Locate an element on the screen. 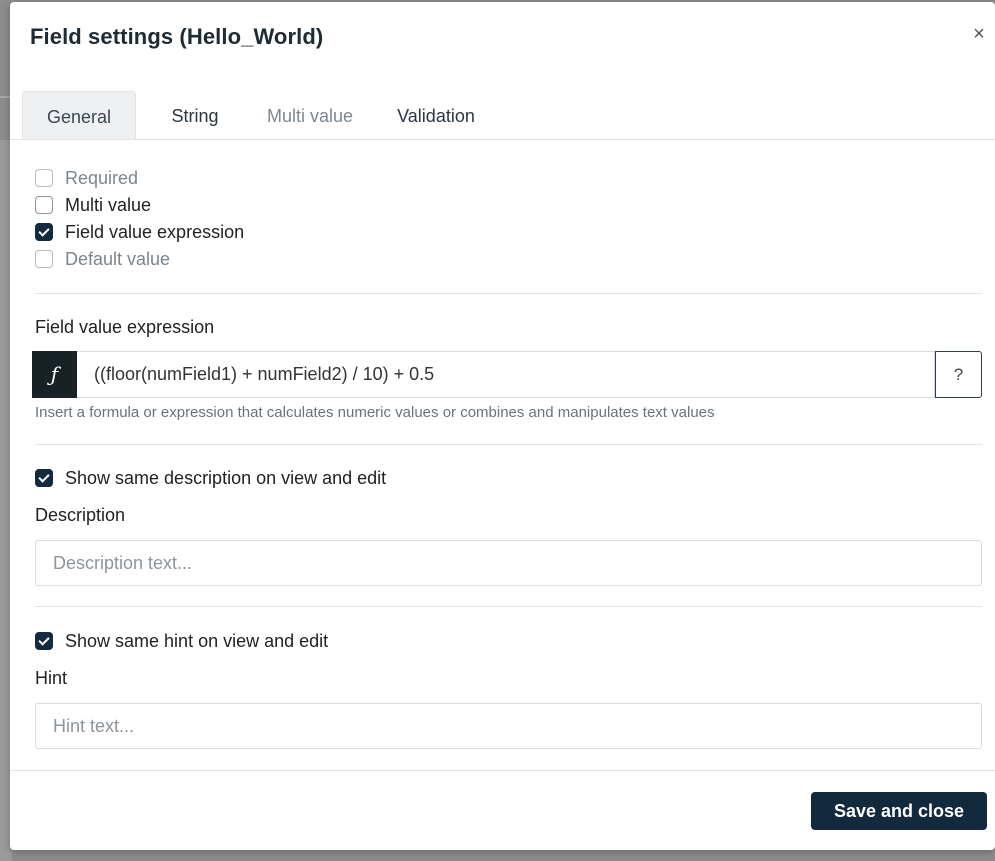 The width and height of the screenshot is (995, 861). default-value-label: Default value is located at coordinates (118, 259).